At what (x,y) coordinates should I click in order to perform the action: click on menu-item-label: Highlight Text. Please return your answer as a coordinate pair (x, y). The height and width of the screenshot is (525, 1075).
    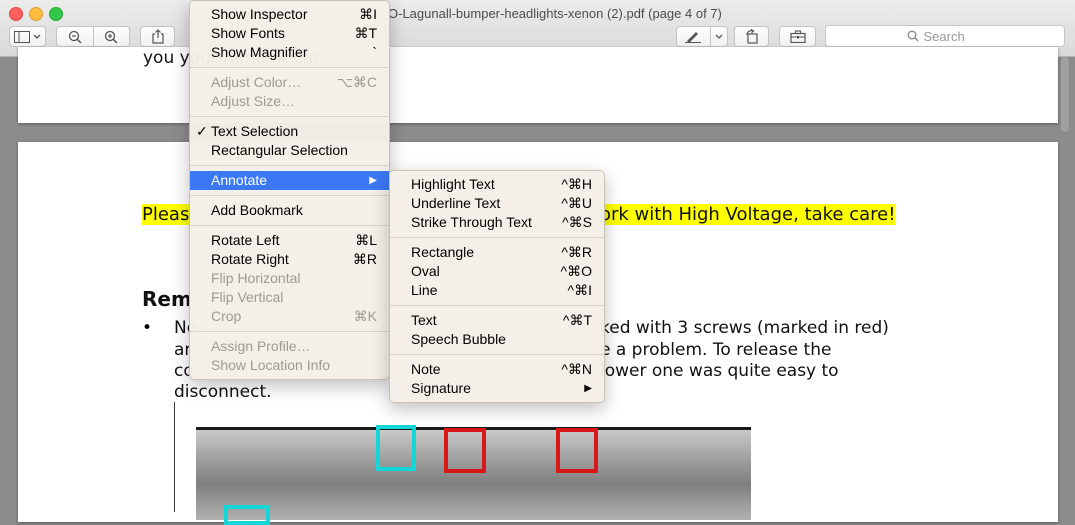
    Looking at the image, I should click on (453, 184).